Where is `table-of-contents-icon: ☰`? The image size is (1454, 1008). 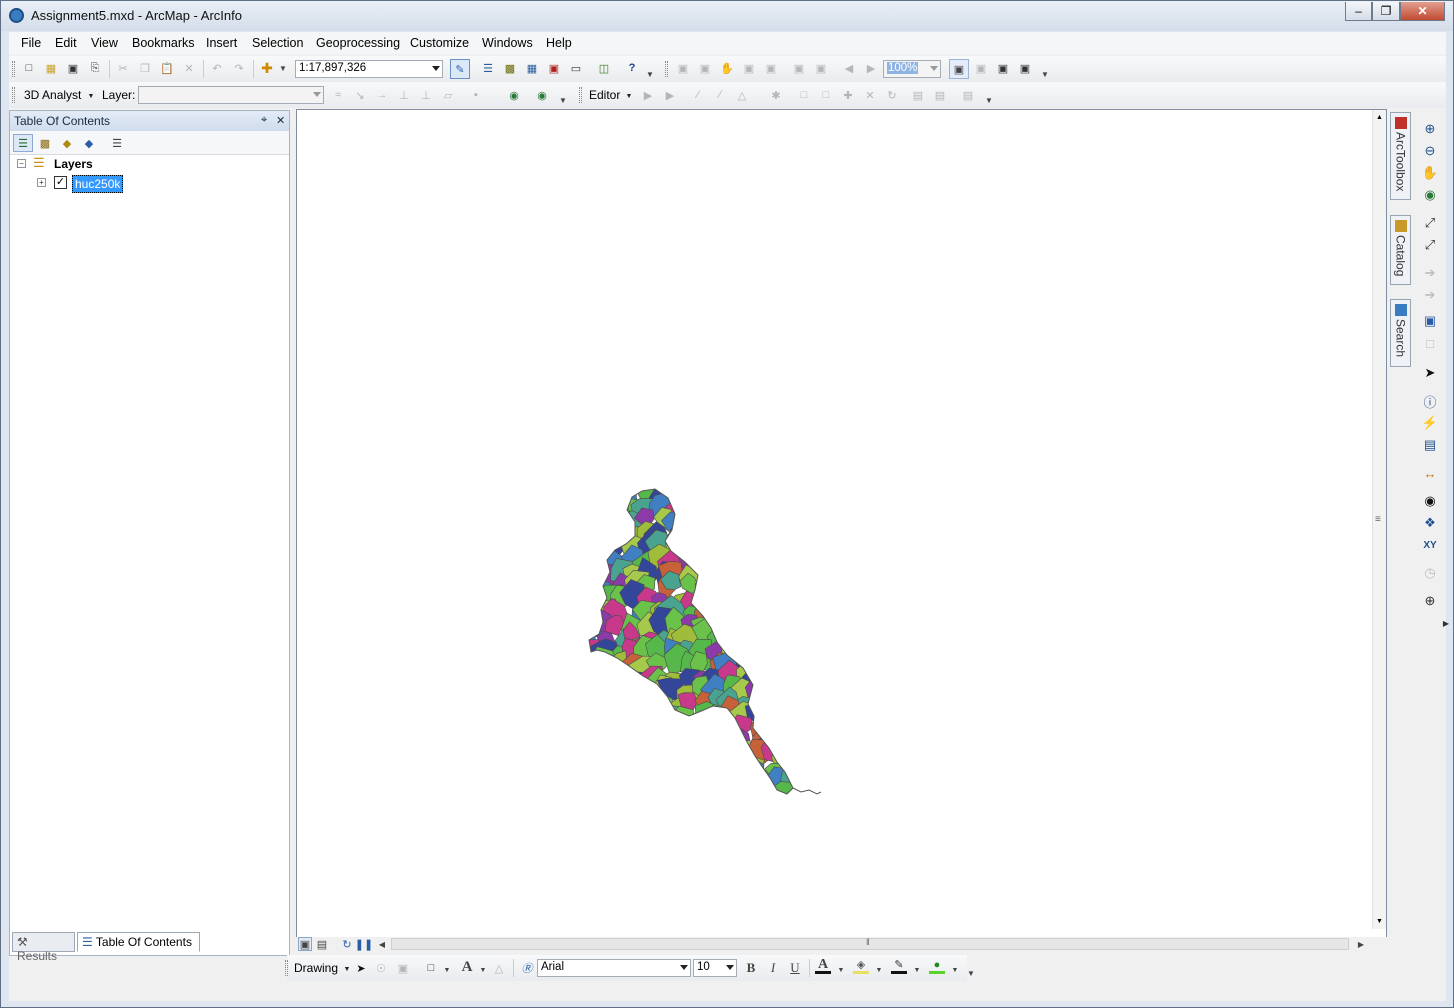 table-of-contents-icon: ☰ is located at coordinates (488, 68).